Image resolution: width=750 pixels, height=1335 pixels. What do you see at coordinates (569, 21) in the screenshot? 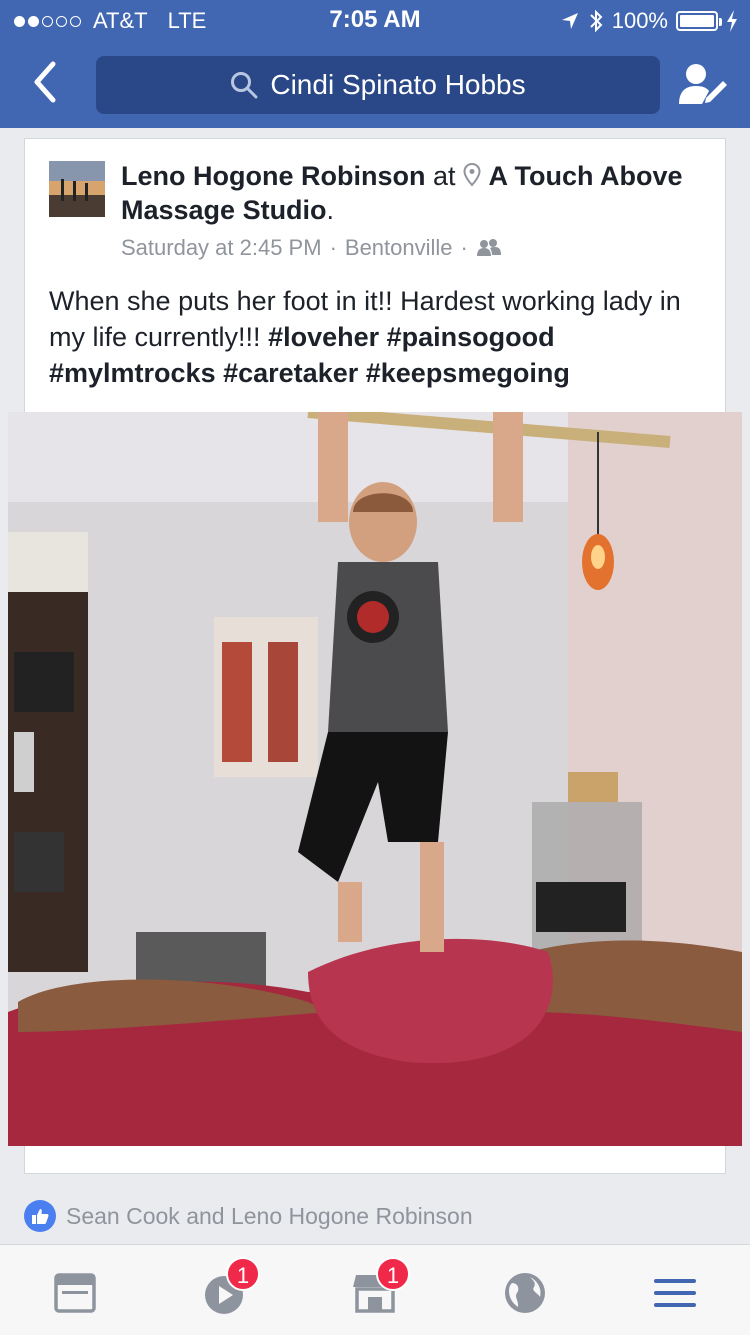
I see `location-arrow-icon` at bounding box center [569, 21].